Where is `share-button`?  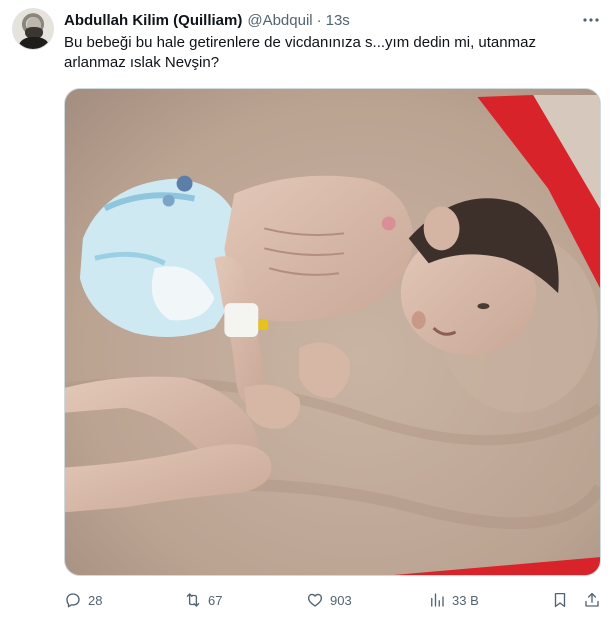 share-button is located at coordinates (592, 600).